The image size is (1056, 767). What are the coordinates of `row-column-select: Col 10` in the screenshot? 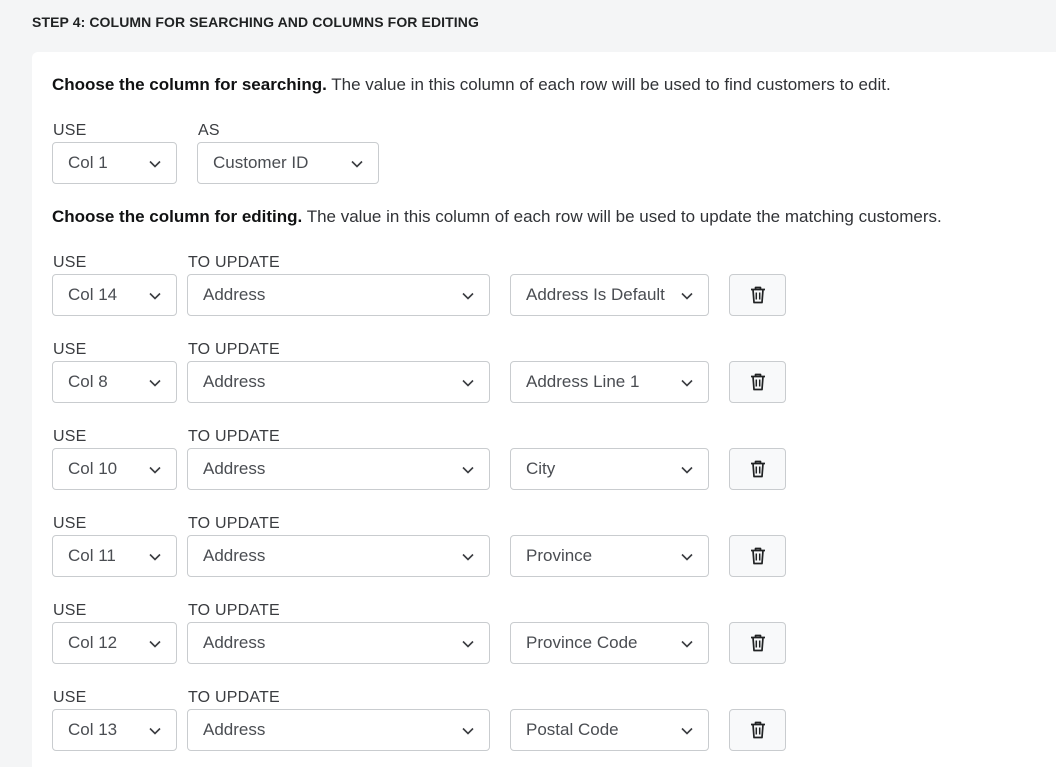 It's located at (114, 469).